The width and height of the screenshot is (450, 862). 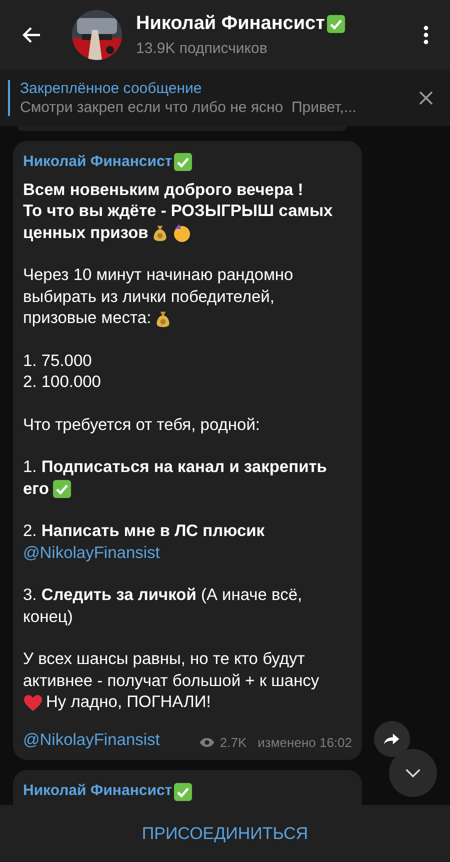 What do you see at coordinates (175, 467) in the screenshot?
I see `message-text: 1. Подписаться на канал и закрепить` at bounding box center [175, 467].